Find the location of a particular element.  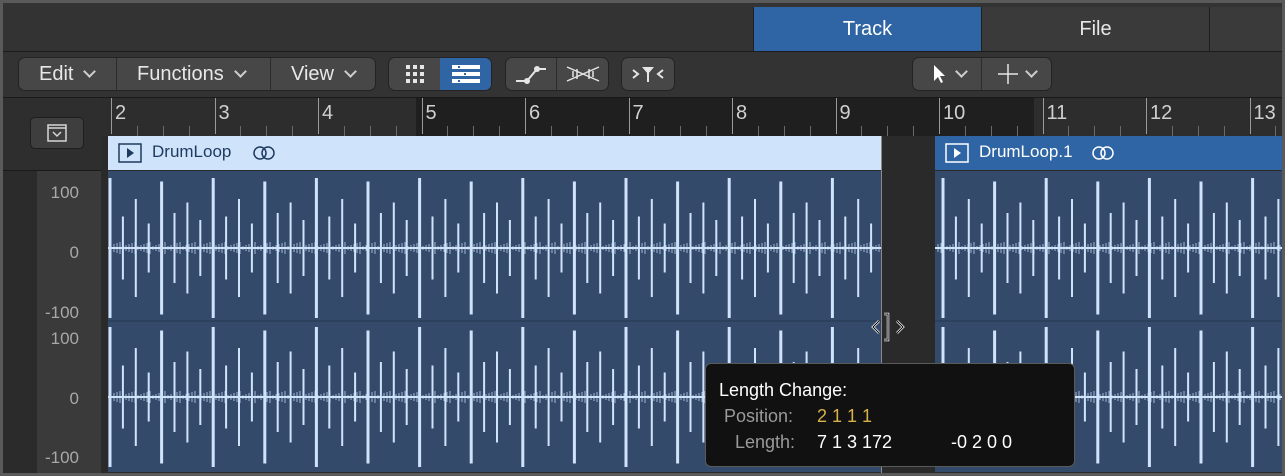

resize-cursor is located at coordinates (888, 329).